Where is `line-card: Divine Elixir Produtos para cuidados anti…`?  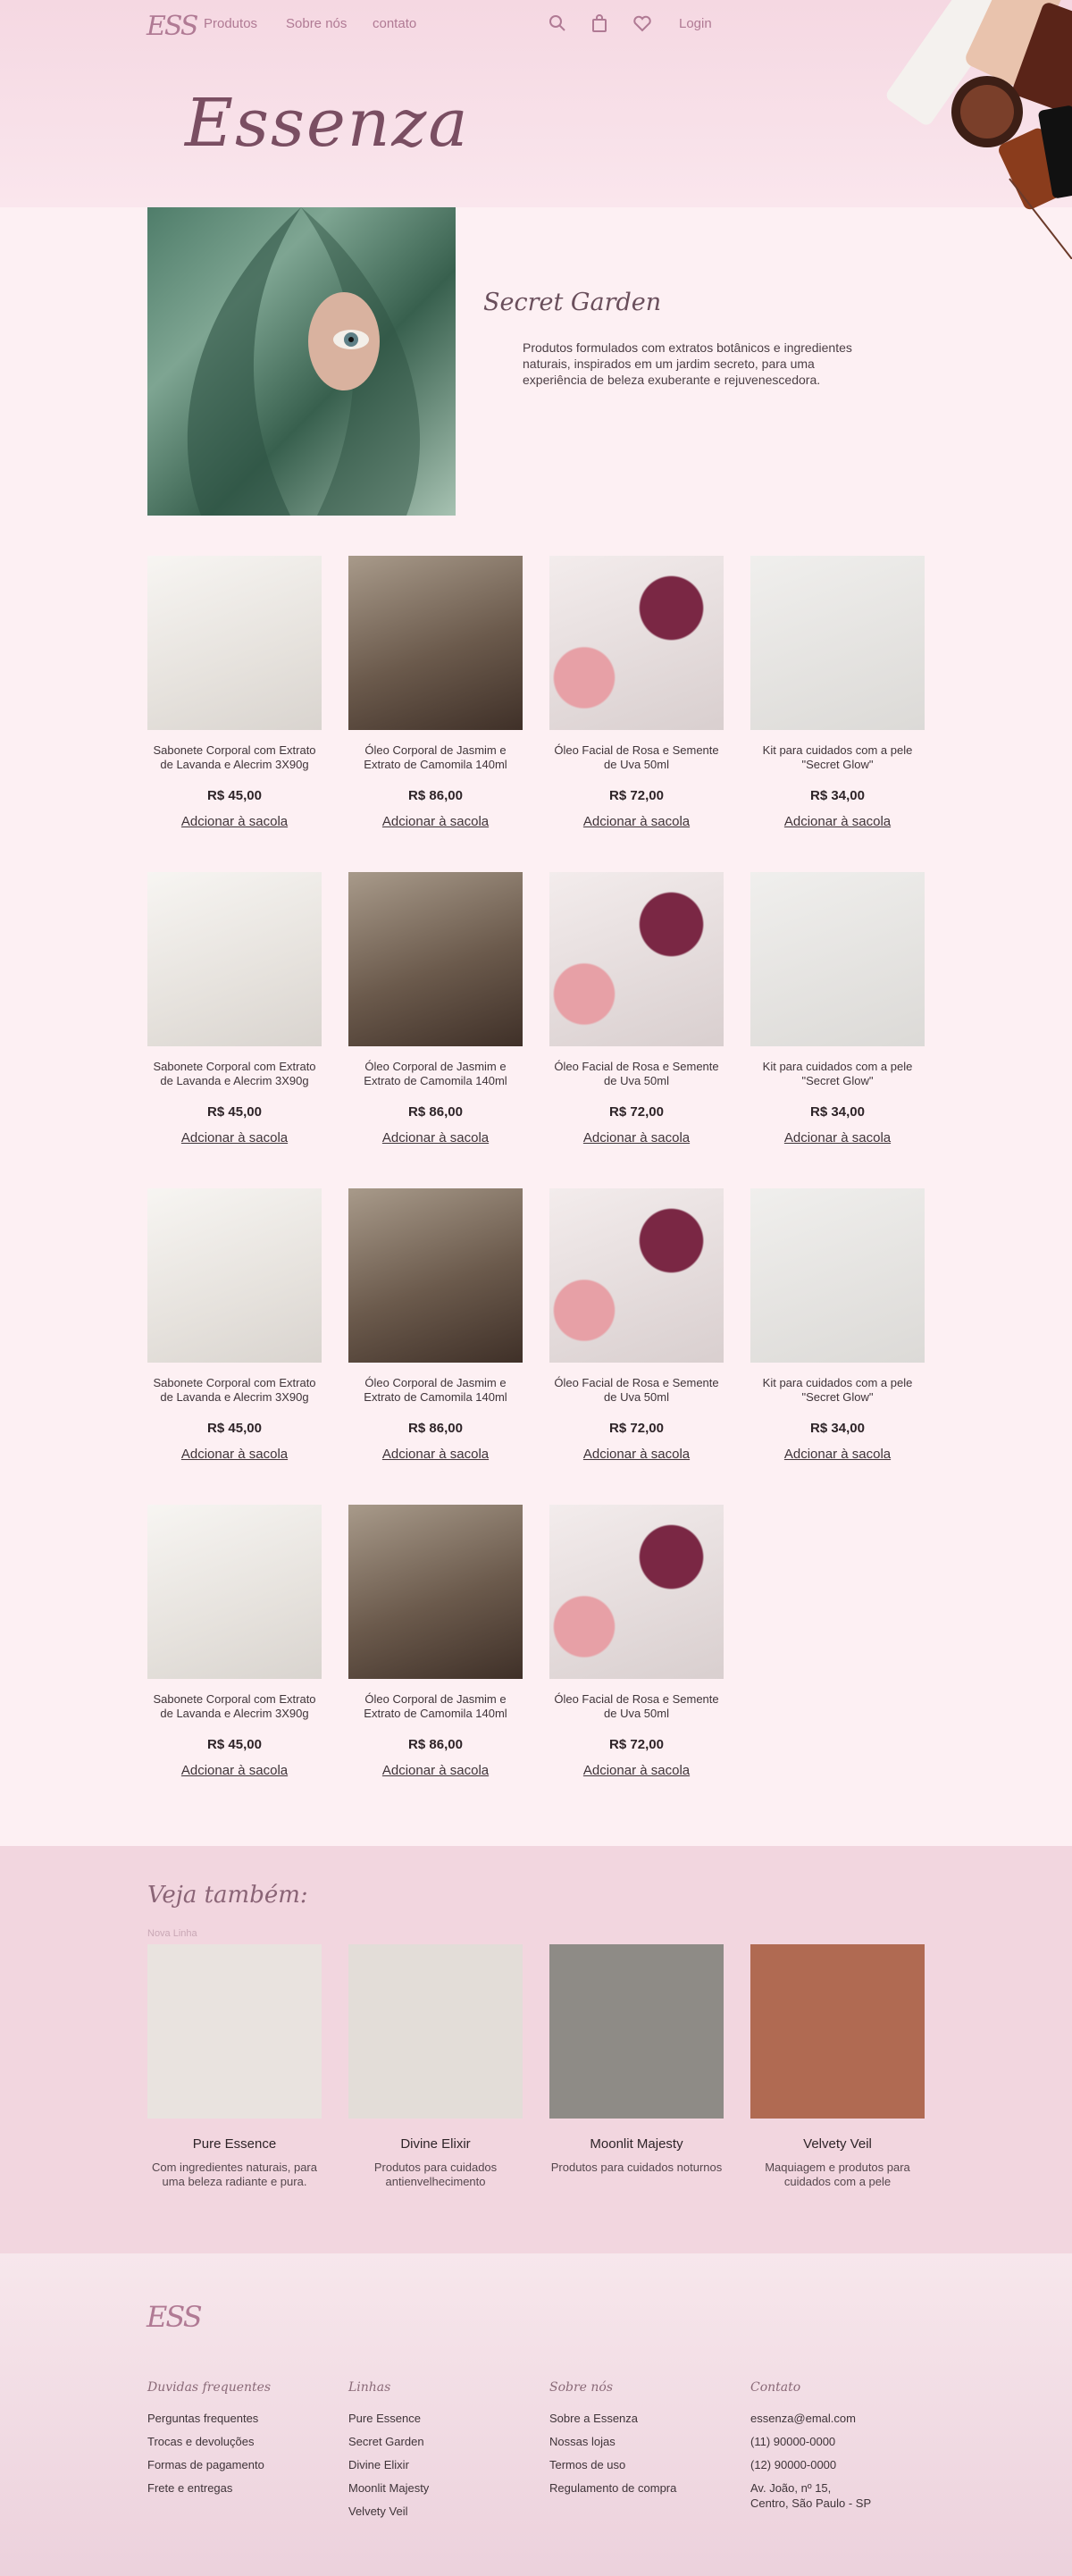
line-card: Divine Elixir Produtos para cuidados anti… is located at coordinates (435, 2066).